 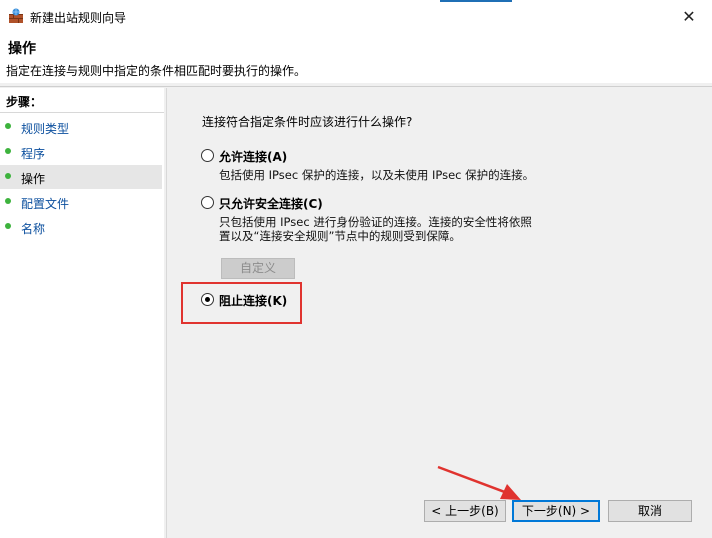 What do you see at coordinates (650, 511) in the screenshot?
I see `cancel-button: 取消` at bounding box center [650, 511].